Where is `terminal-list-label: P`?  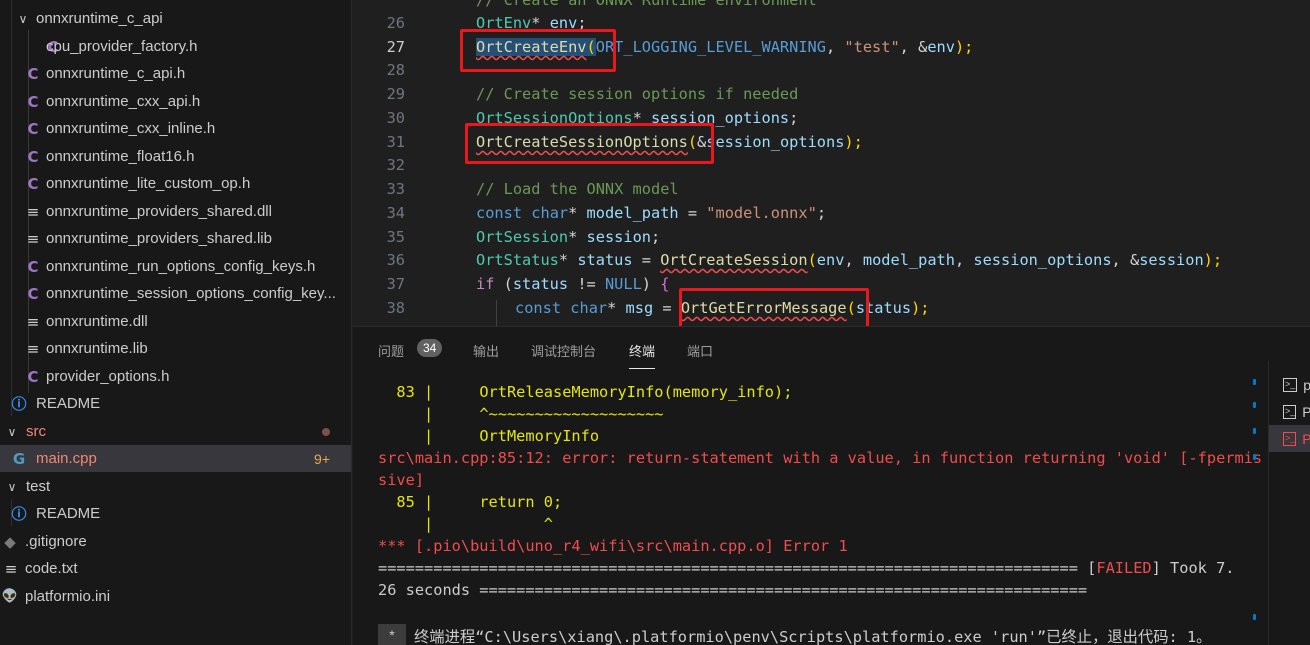
terminal-list-label: P is located at coordinates (1306, 439).